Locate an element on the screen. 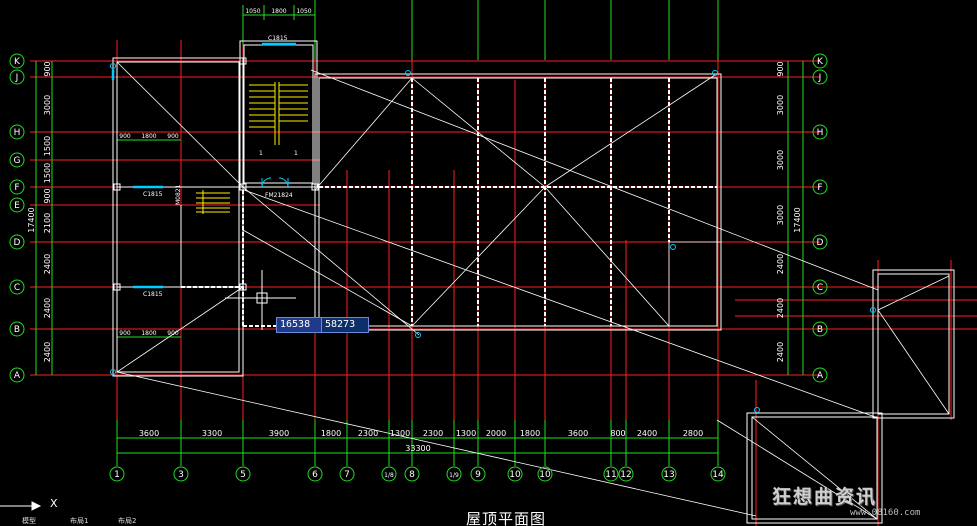 The width and height of the screenshot is (977, 526). dim-bottom-1: 3300 is located at coordinates (212, 433).